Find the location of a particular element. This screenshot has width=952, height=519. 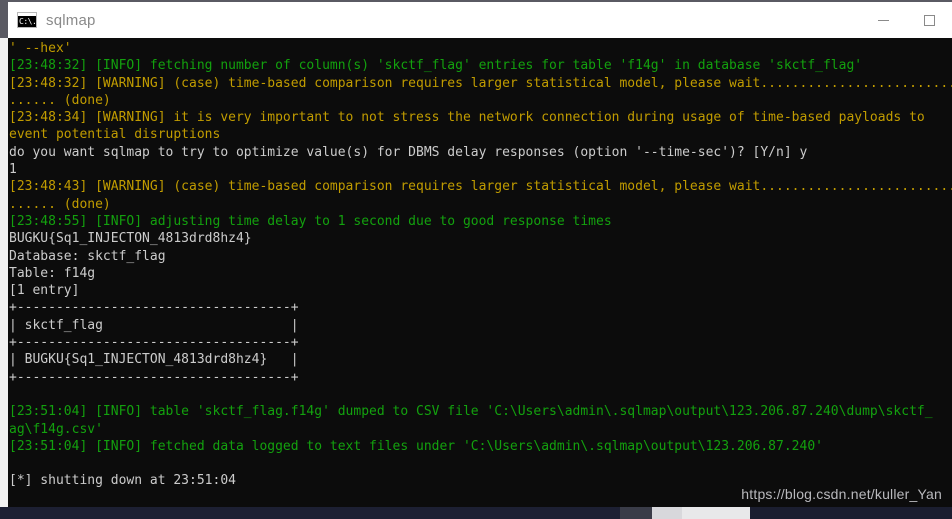

minimize-icon is located at coordinates (883, 20).